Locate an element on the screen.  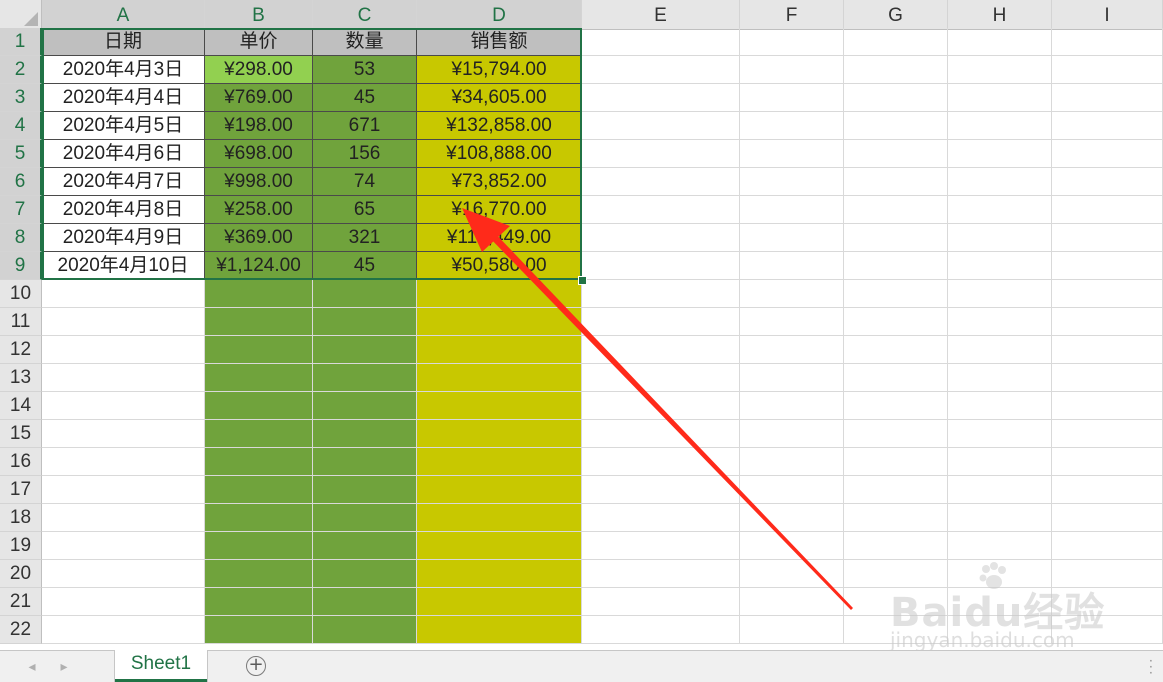
table-cell-b7: ¥258.00 is located at coordinates (259, 210).